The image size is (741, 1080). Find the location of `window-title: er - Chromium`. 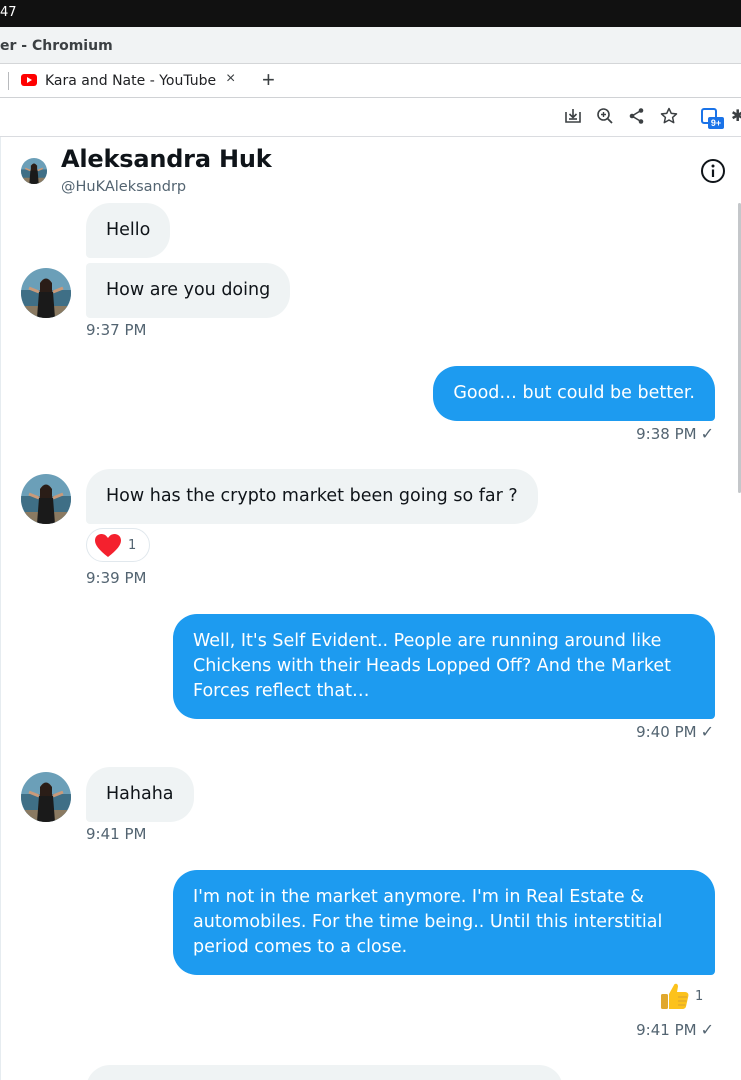

window-title: er - Chromium is located at coordinates (56, 46).